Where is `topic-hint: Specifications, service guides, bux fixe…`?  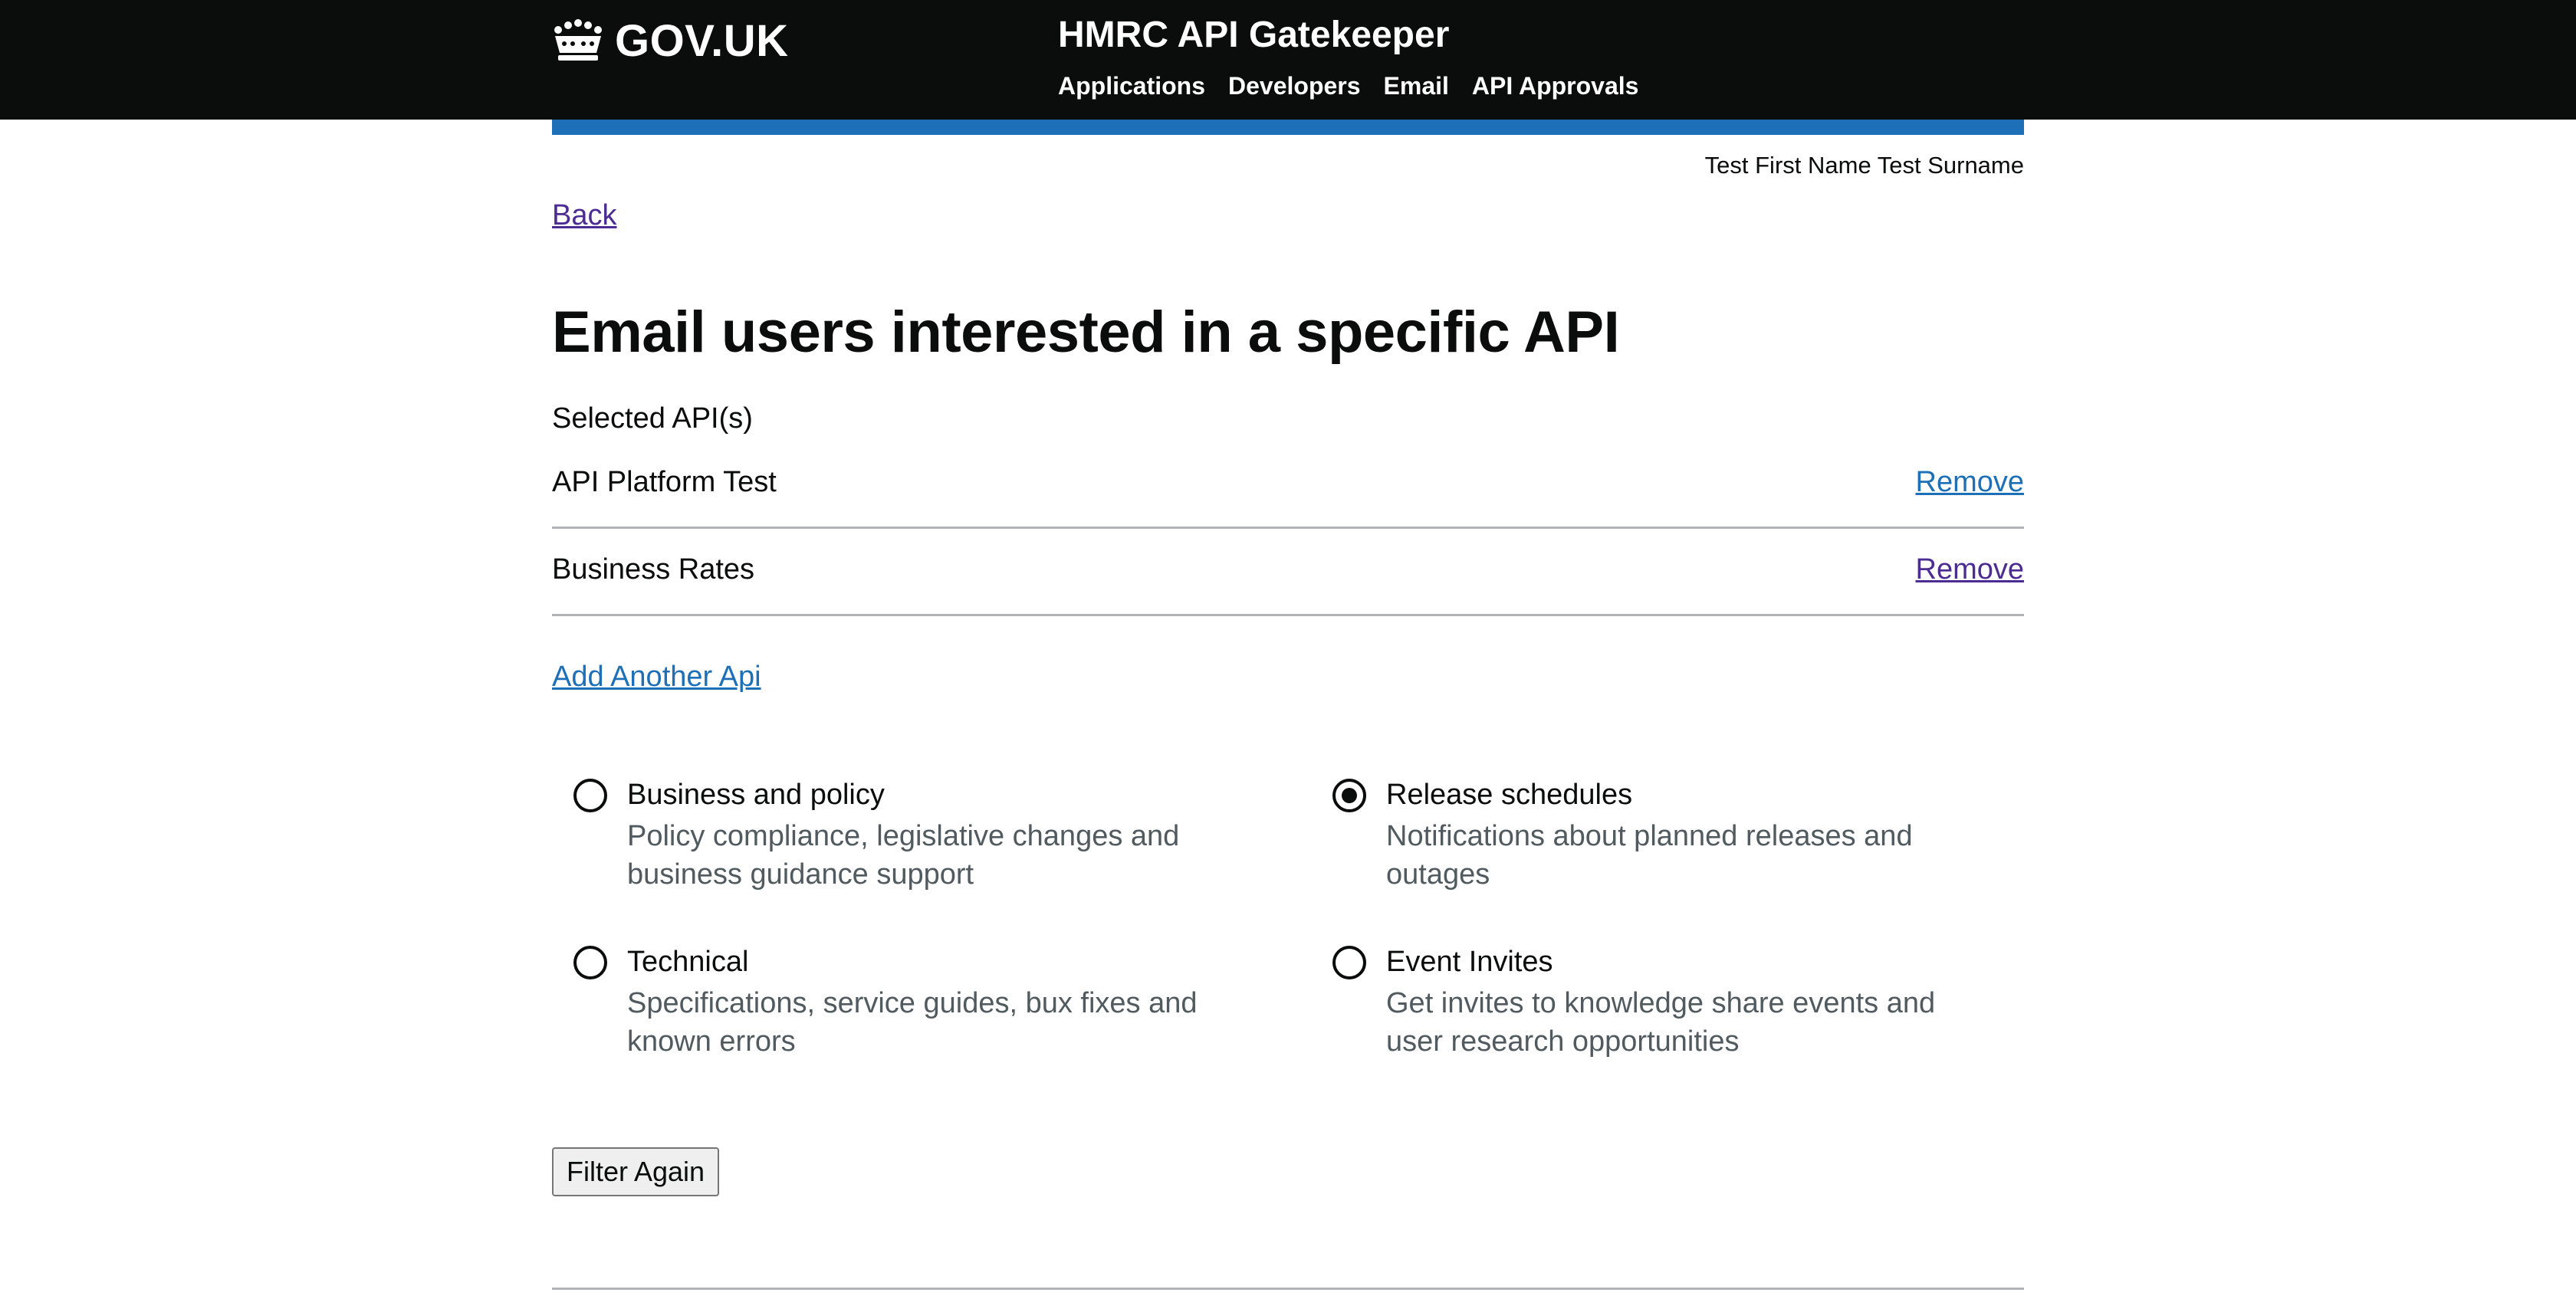
topic-hint: Specifications, service guides, bux fixe… is located at coordinates (912, 1023).